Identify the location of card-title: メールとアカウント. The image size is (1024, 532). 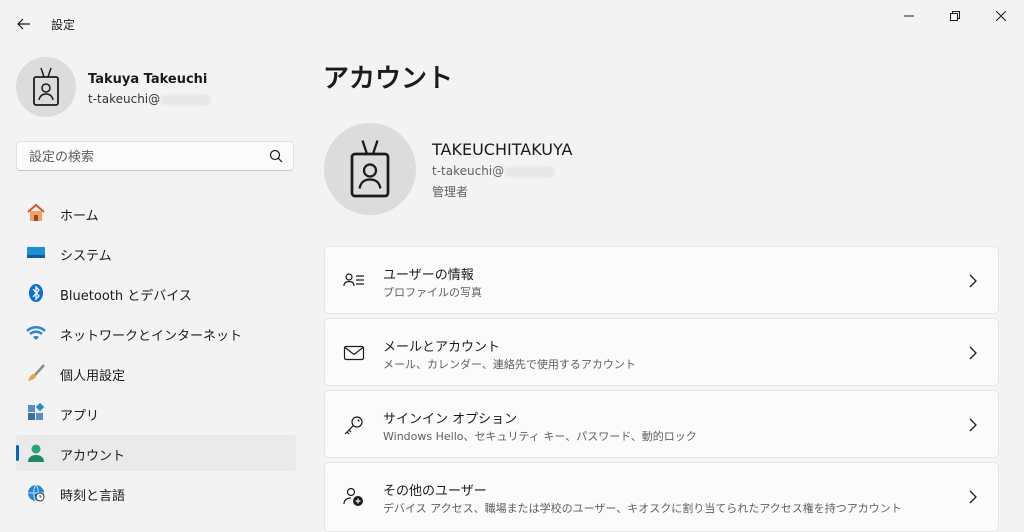
(442, 347).